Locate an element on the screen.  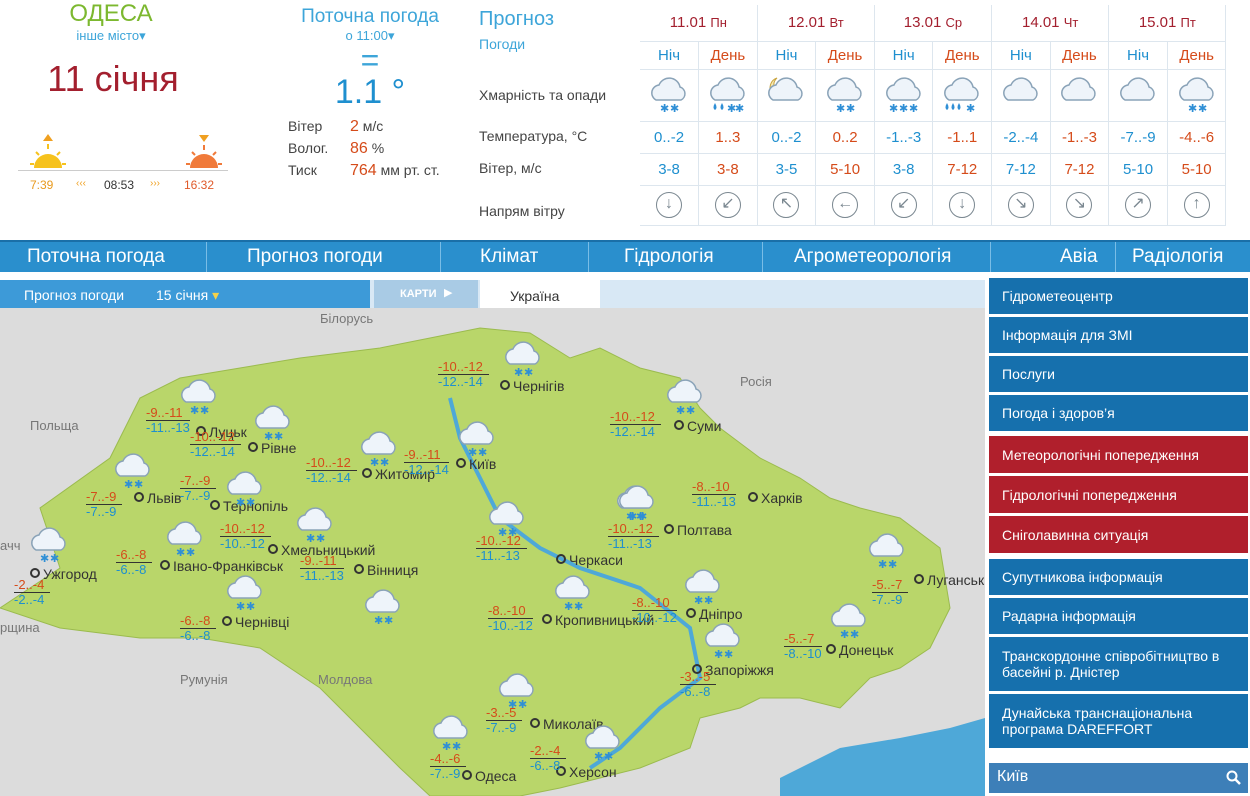
forecast-day-2: 13.01 Ср is located at coordinates (933, 23).